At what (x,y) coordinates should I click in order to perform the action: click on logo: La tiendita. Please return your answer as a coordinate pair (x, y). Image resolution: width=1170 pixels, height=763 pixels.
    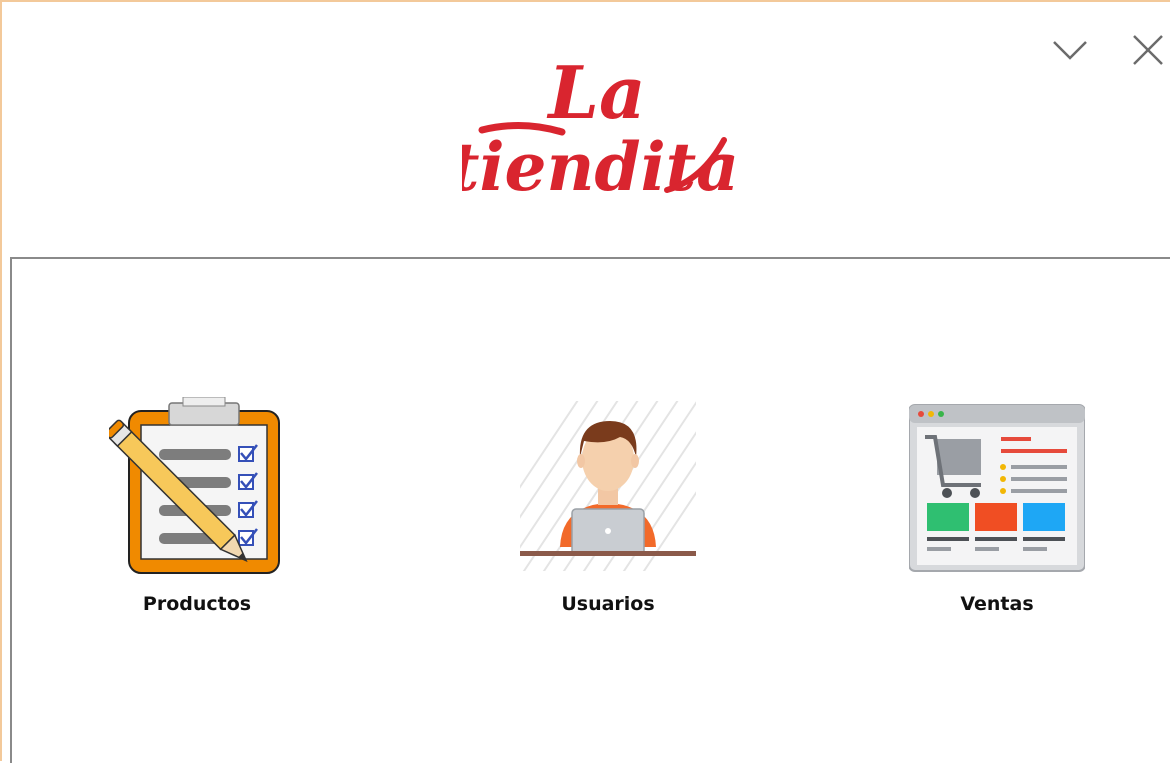
    Looking at the image, I should click on (600, 128).